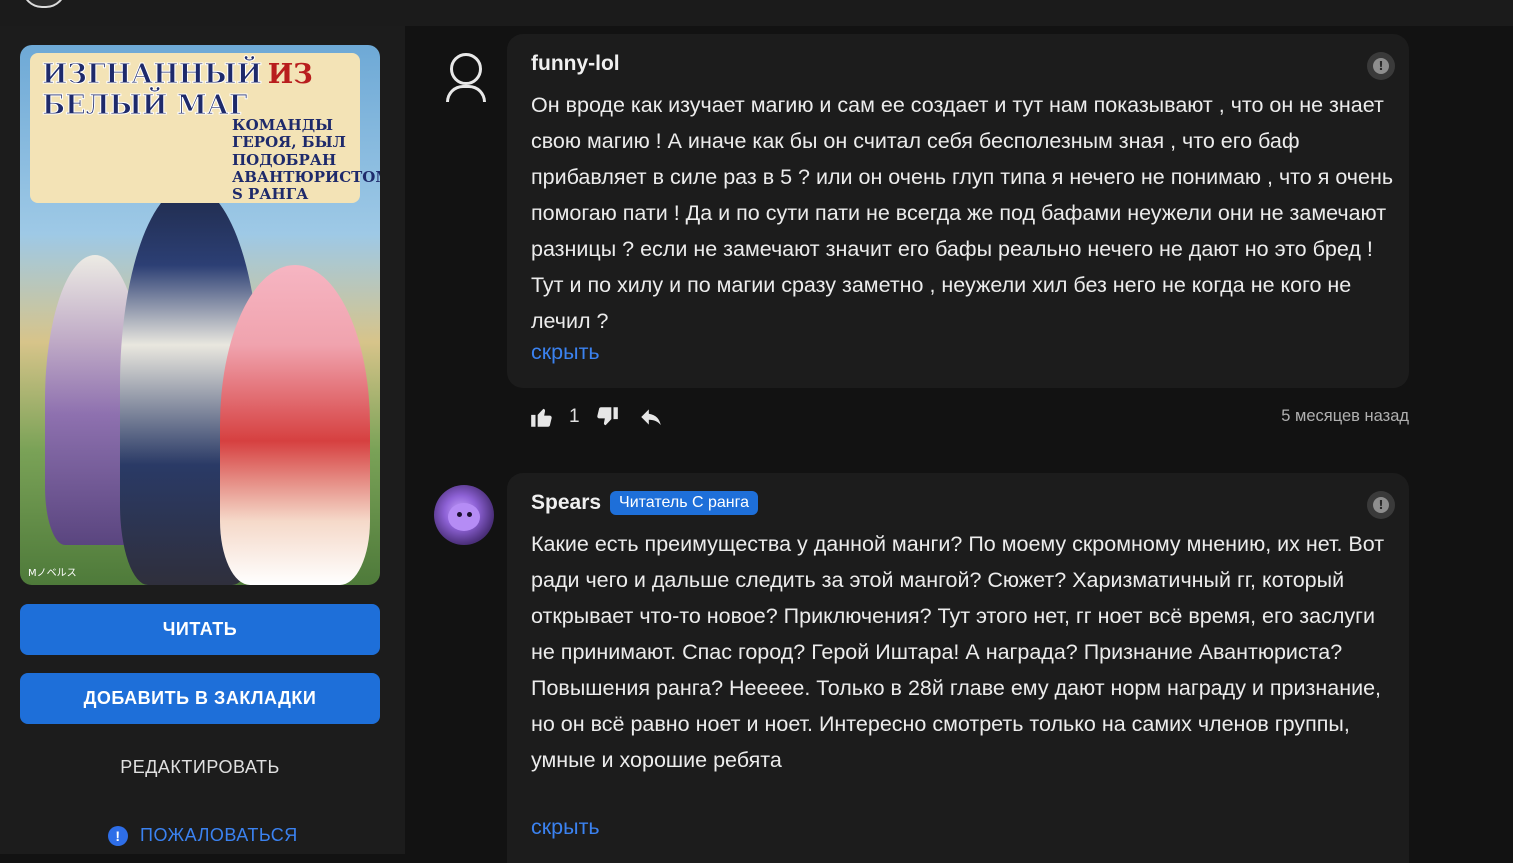  Describe the element at coordinates (1345, 416) in the screenshot. I see `comment-timestamp: 5 месяцев назад` at that location.